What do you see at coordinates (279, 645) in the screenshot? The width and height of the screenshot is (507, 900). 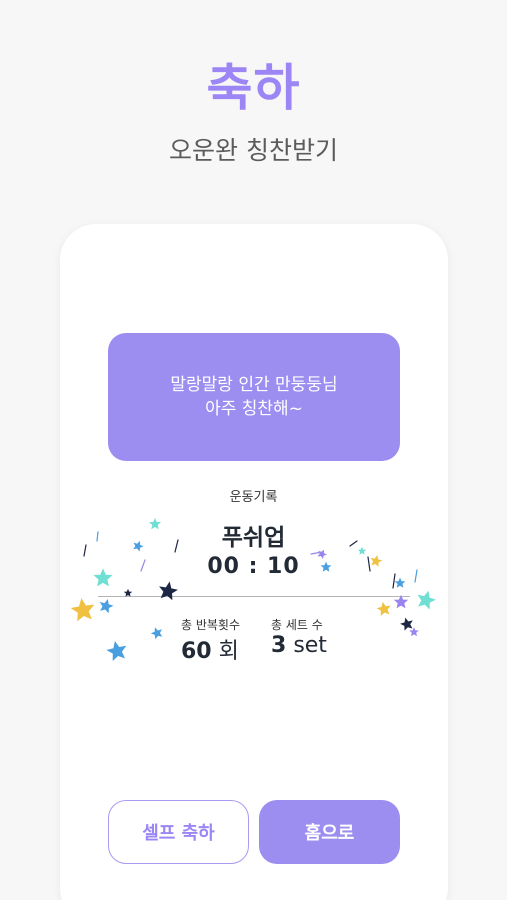 I see `sets-number: 3` at bounding box center [279, 645].